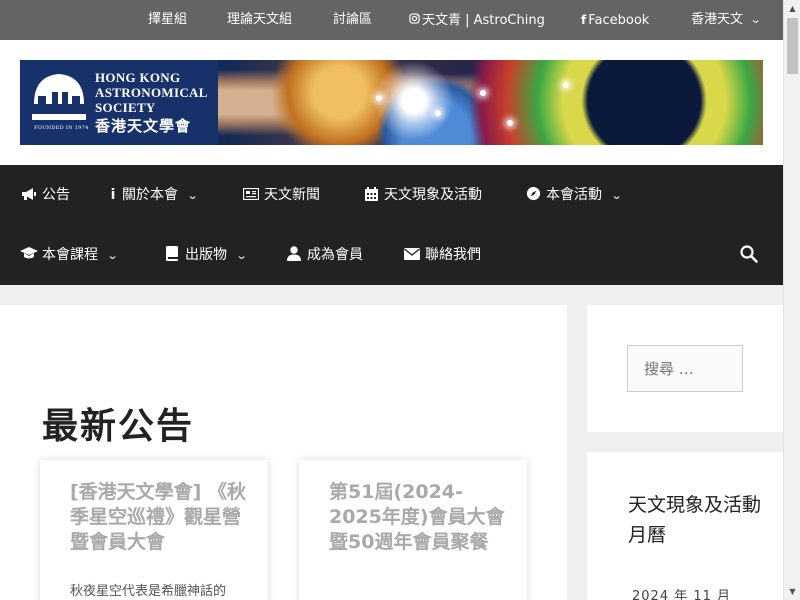 Image resolution: width=800 pixels, height=600 pixels. Describe the element at coordinates (160, 517) in the screenshot. I see `post-card-title: [香港天文學會] 《秋季星空巡禮》觀星營暨會員大會` at that location.